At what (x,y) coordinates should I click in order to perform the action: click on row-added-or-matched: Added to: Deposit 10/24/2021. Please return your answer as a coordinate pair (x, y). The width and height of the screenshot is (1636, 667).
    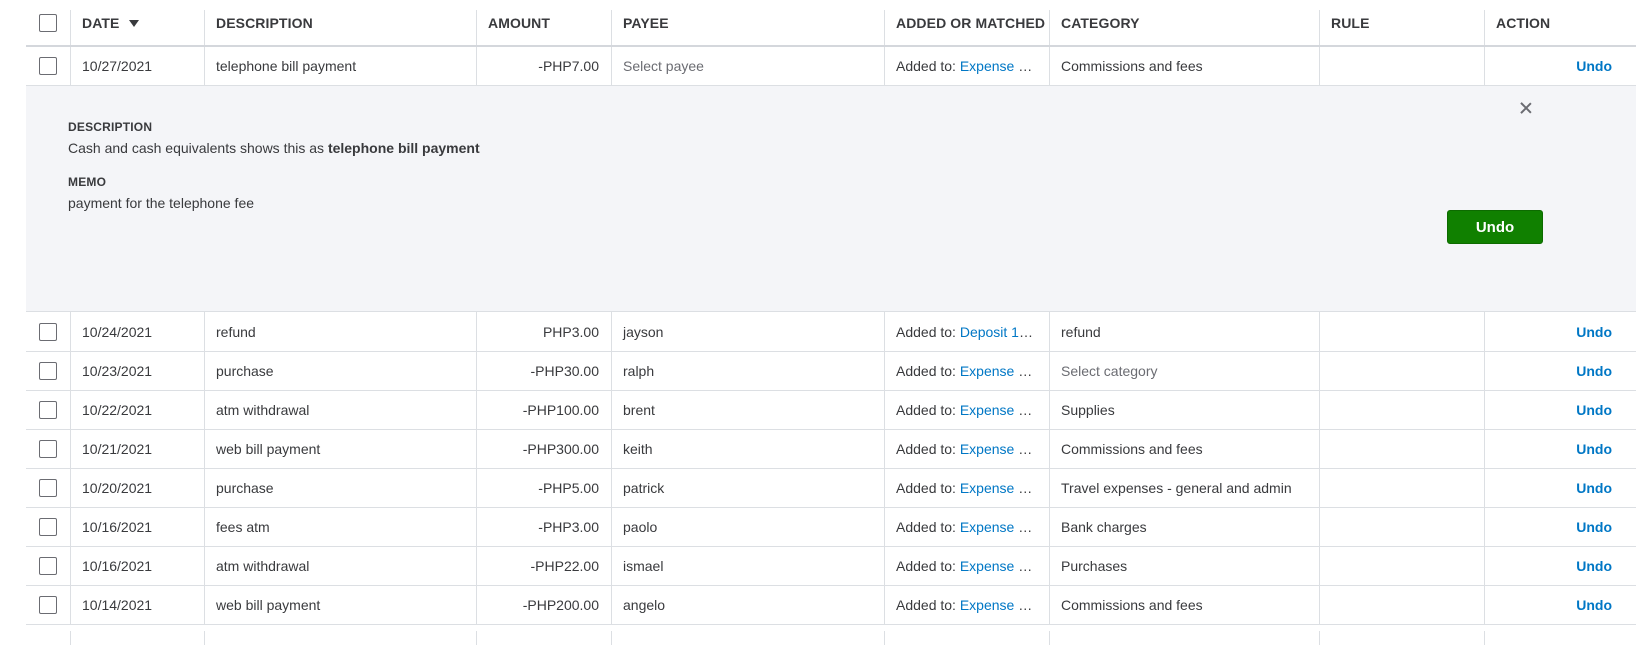
    Looking at the image, I should click on (966, 331).